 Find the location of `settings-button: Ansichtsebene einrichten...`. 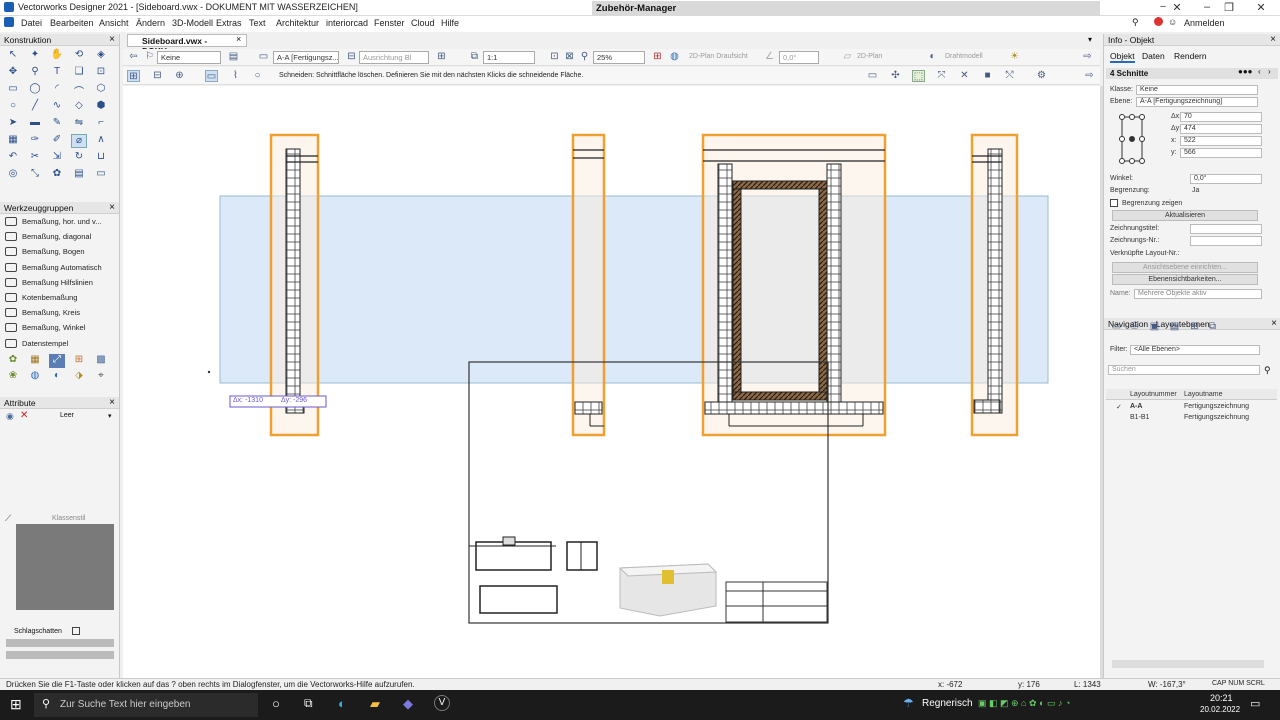

settings-button: Ansichtsebene einrichten... is located at coordinates (1185, 267).